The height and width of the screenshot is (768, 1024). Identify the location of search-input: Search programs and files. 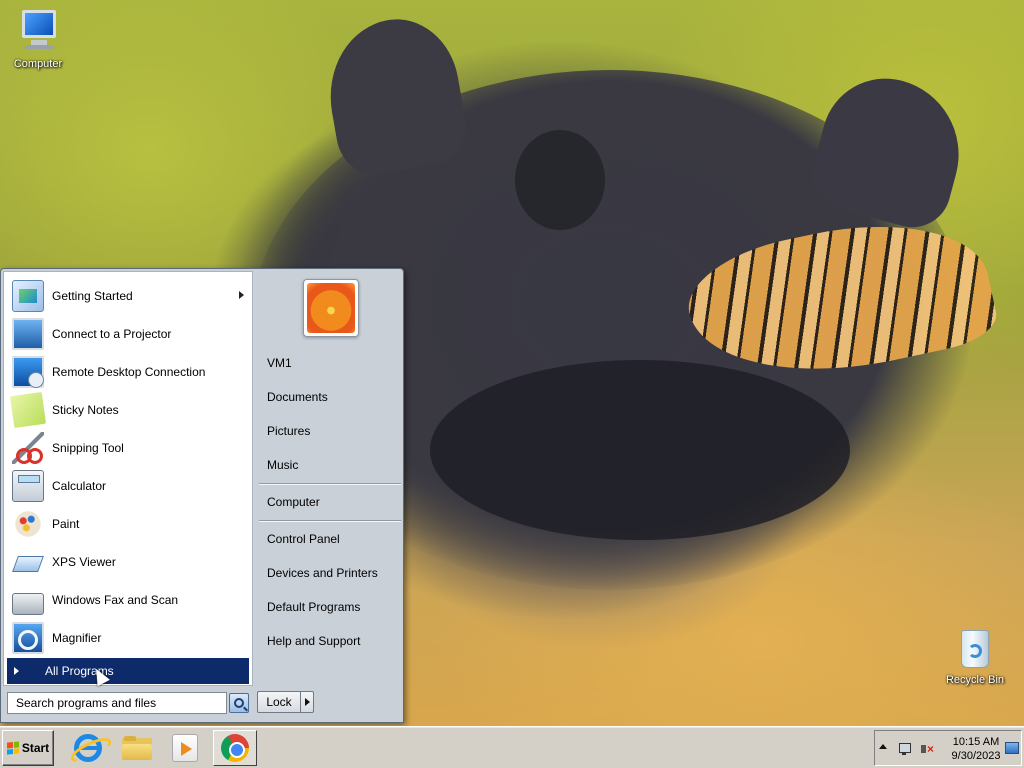
(117, 703).